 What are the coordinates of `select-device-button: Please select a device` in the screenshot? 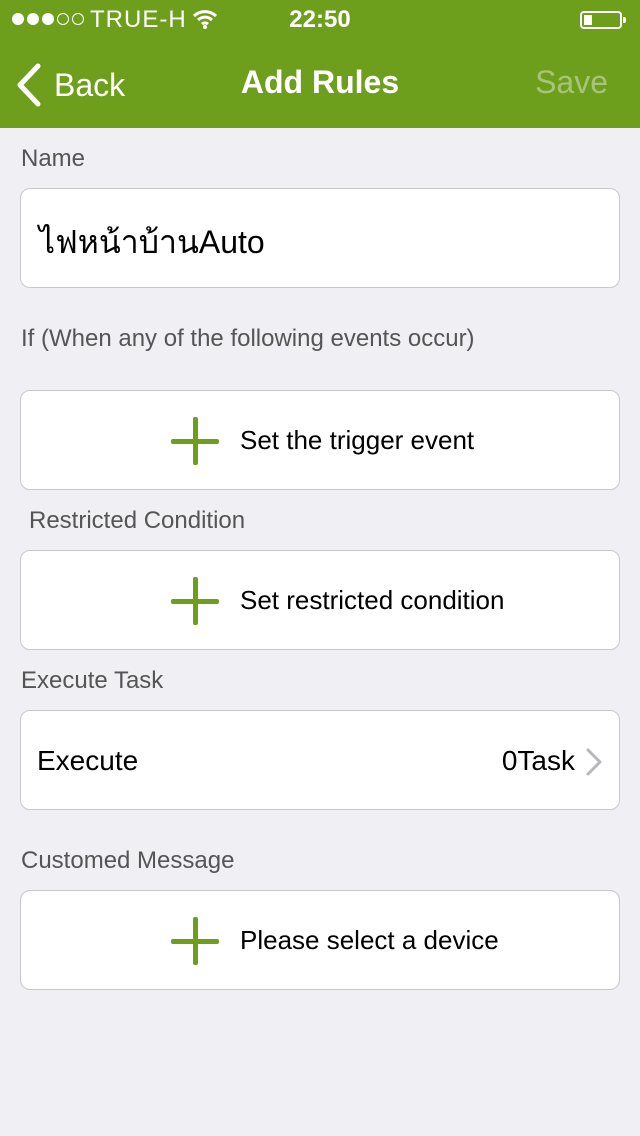 It's located at (320, 940).